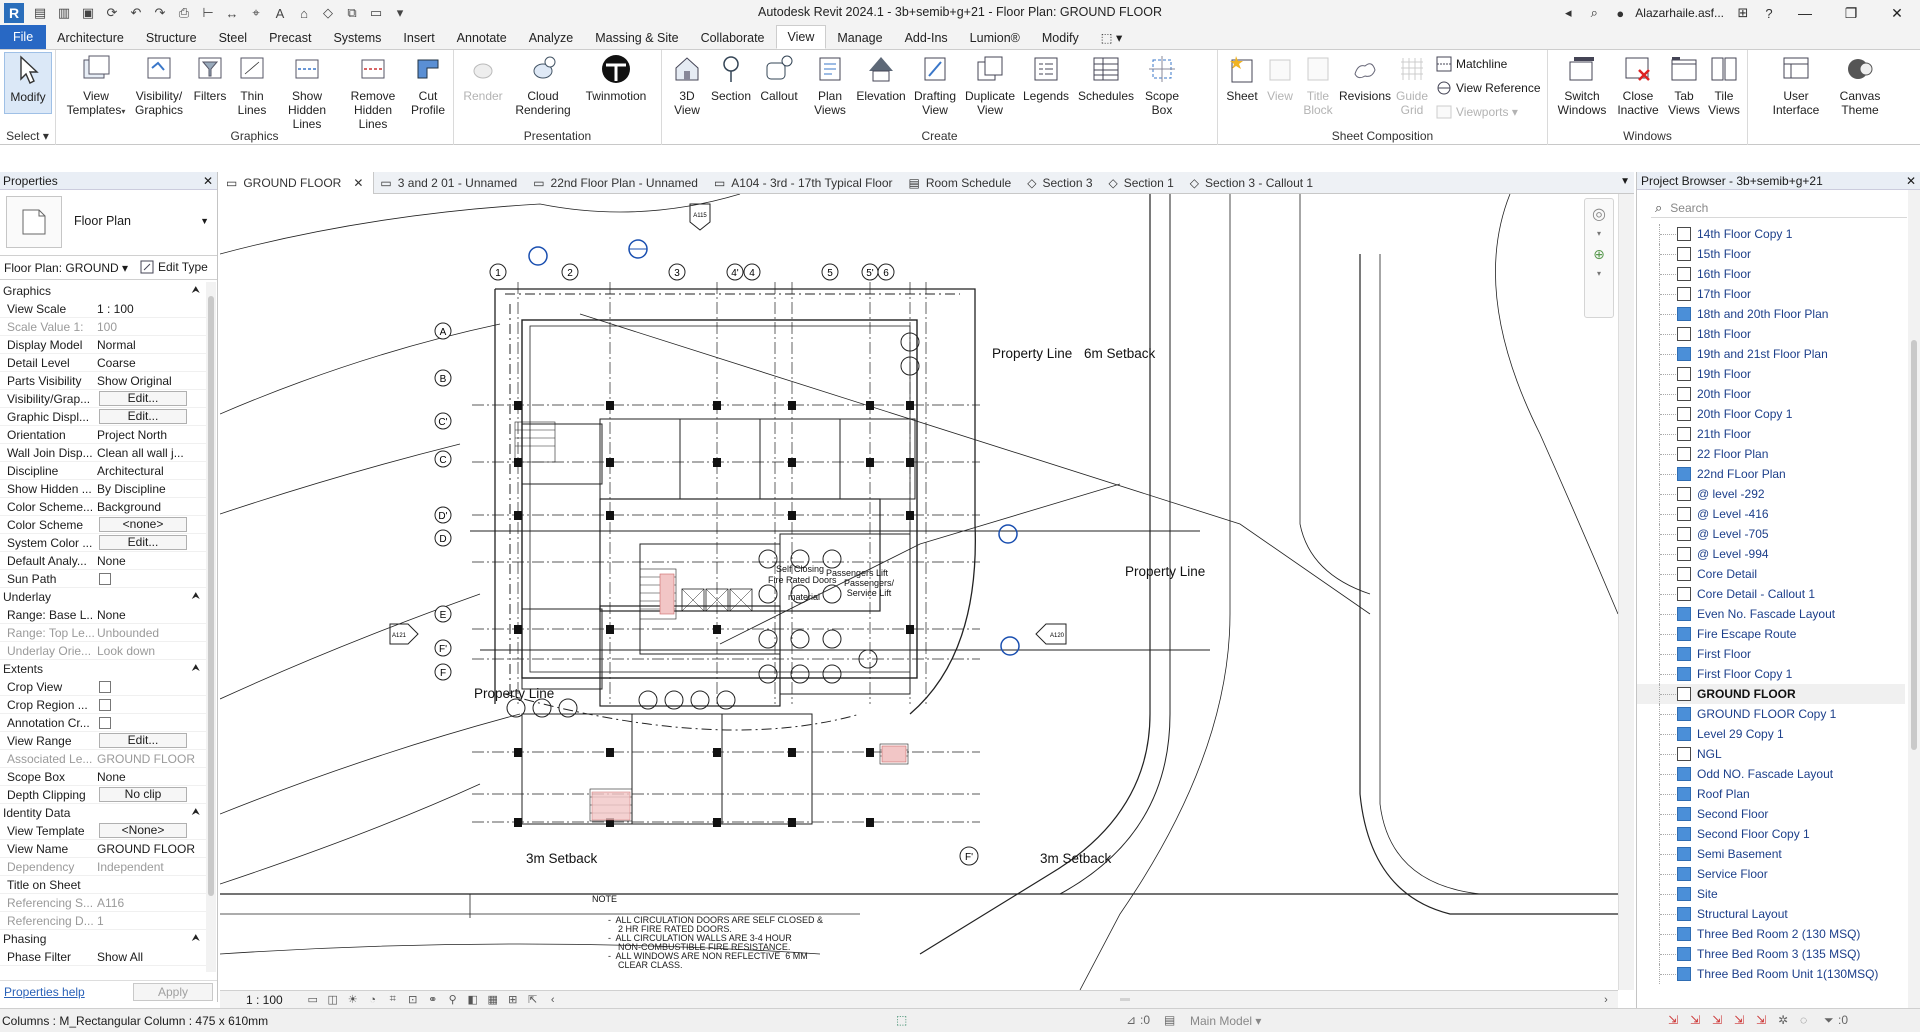  I want to click on select-group-title: Select ▾, so click(27, 136).